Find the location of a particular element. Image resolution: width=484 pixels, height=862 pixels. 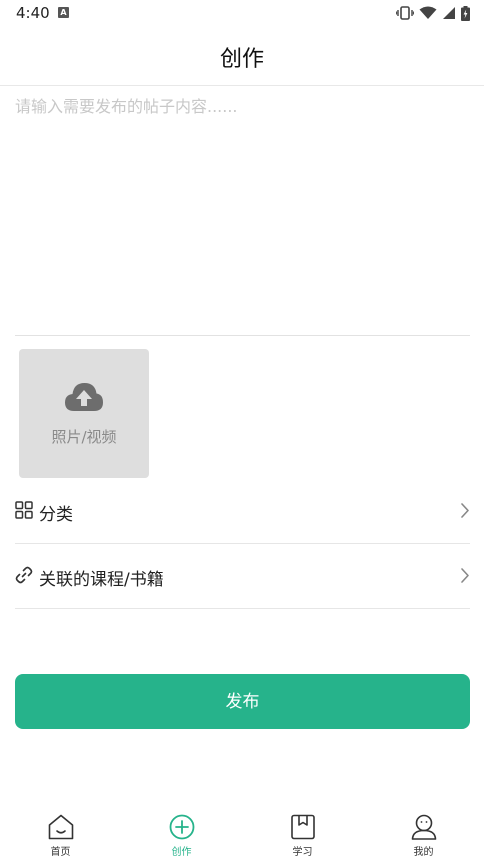

upload-label: 照片/视频 is located at coordinates (84, 437).